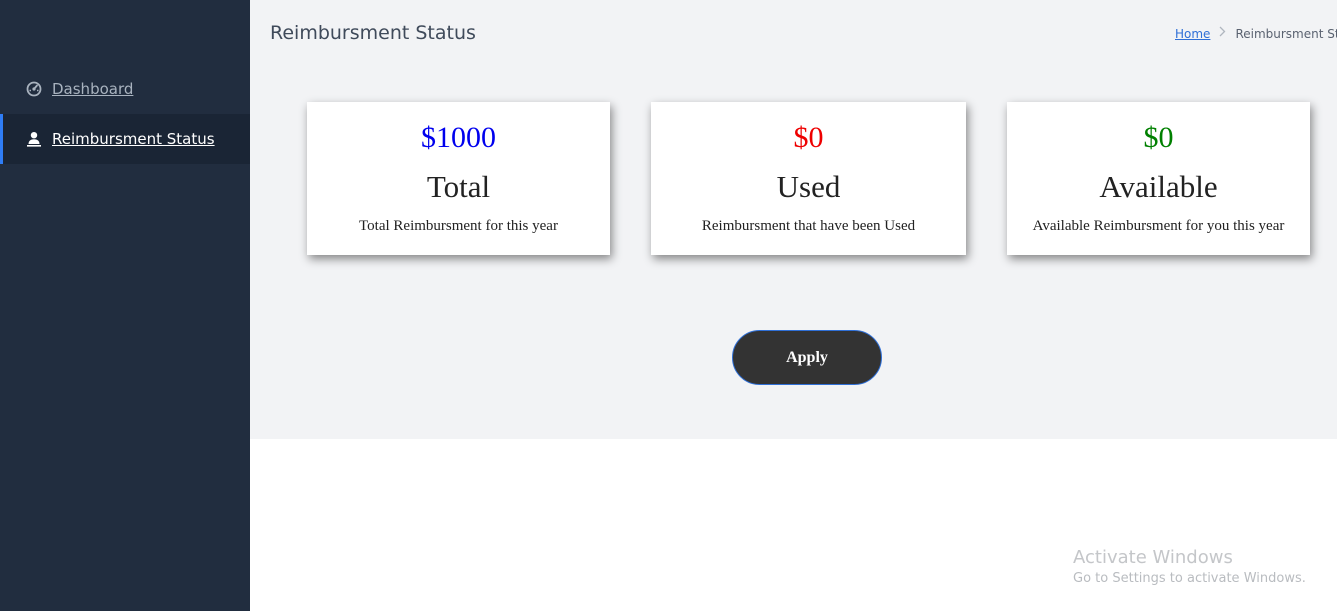 The image size is (1337, 611). I want to click on breadcrumb-current: Reimbursment Status, so click(1286, 33).